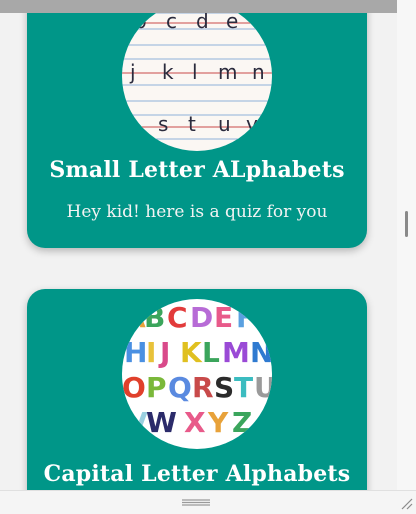 This screenshot has height=514, width=416. Describe the element at coordinates (192, 124) in the screenshot. I see `letter-t: t` at that location.